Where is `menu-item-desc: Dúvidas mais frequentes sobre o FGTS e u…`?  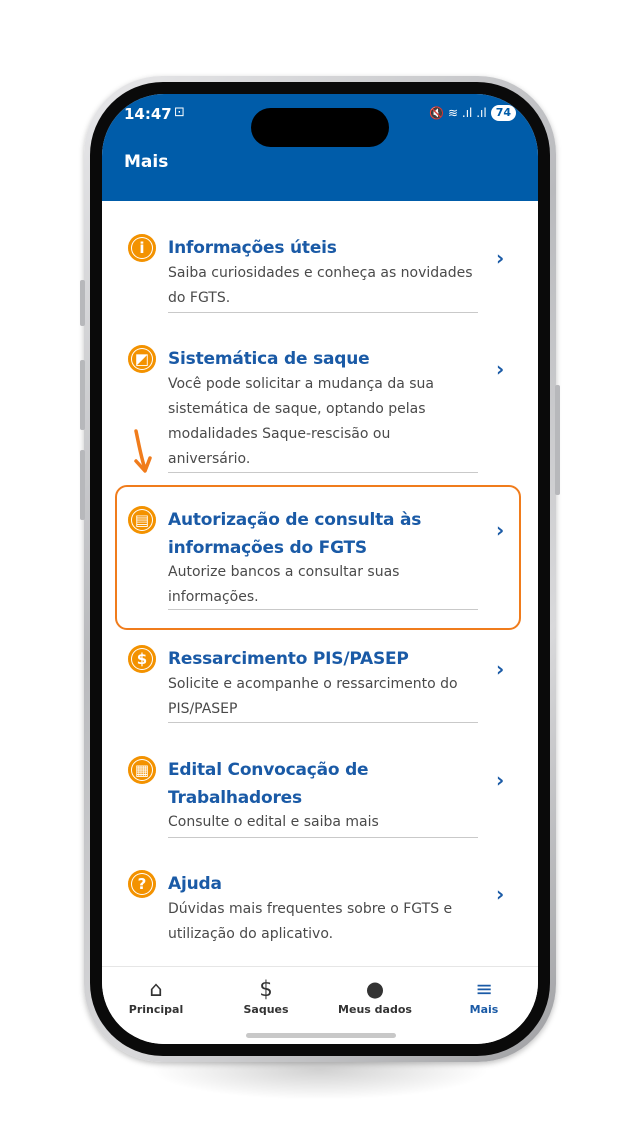 menu-item-desc: Dúvidas mais frequentes sobre o FGTS e u… is located at coordinates (310, 921).